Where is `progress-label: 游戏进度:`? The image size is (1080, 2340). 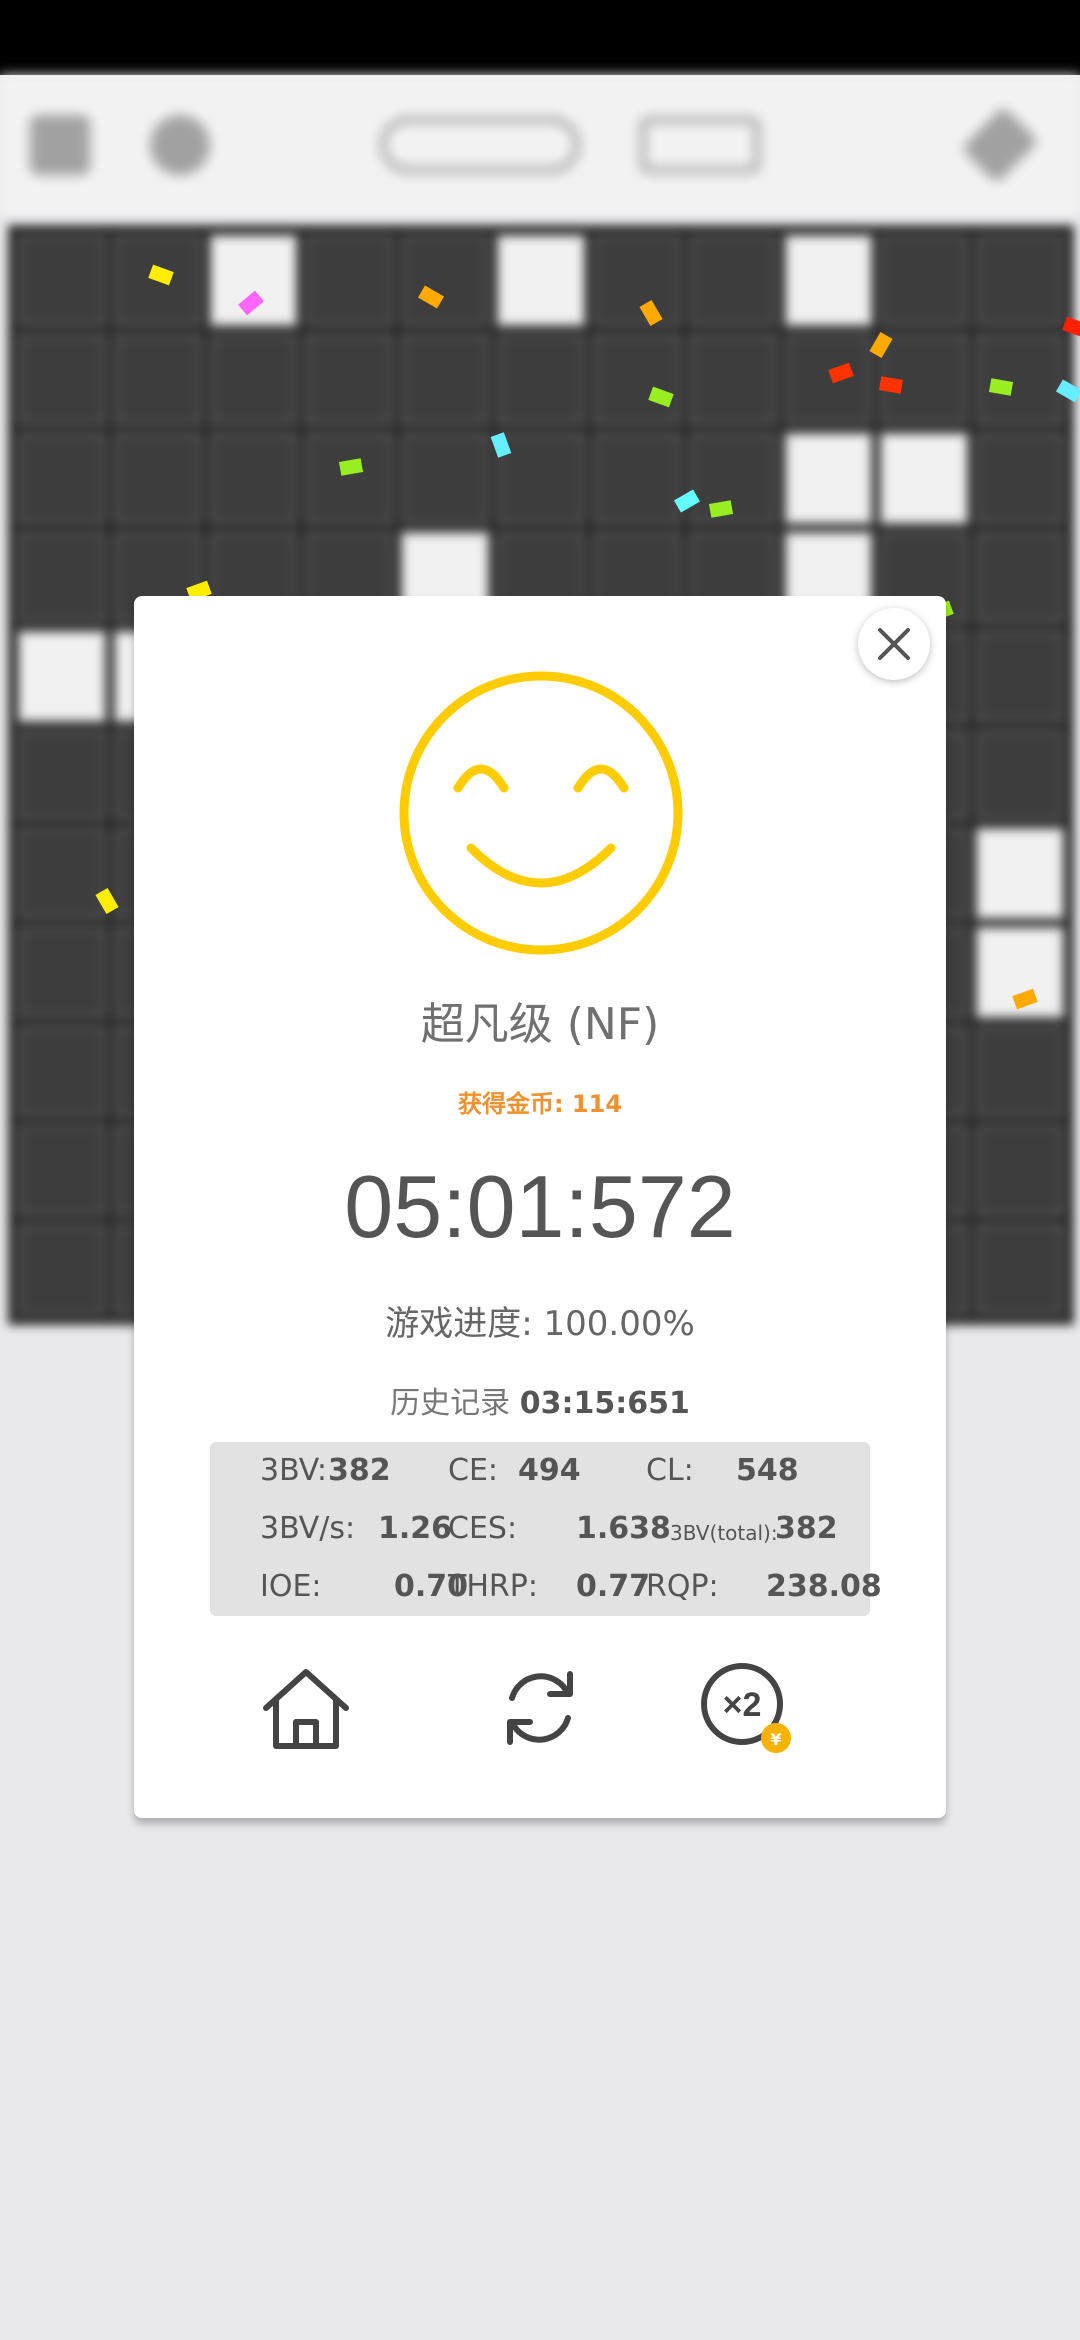 progress-label: 游戏进度: is located at coordinates (459, 1324).